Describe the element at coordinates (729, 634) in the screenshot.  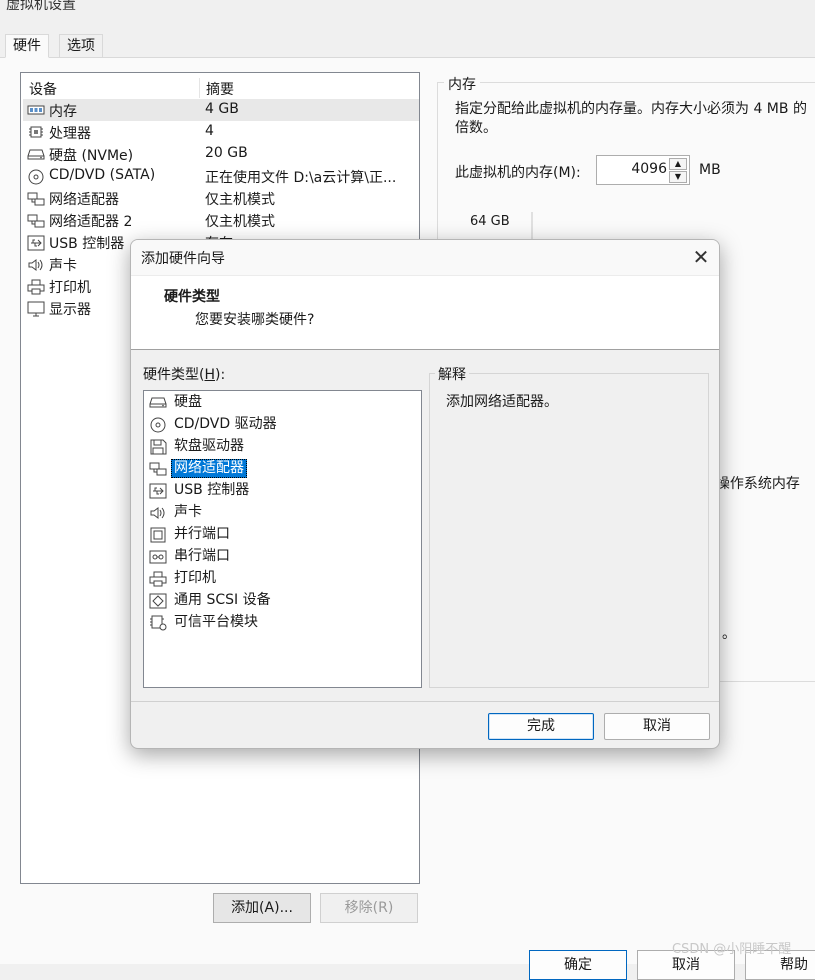
I see `obscured-text-fragment: 。` at that location.